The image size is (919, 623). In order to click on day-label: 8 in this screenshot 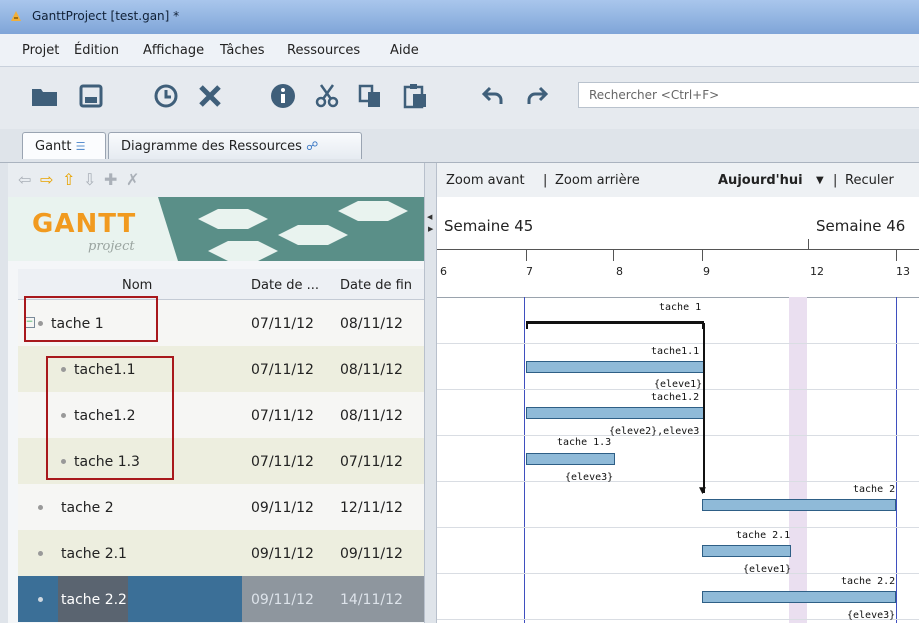, I will do `click(619, 271)`.